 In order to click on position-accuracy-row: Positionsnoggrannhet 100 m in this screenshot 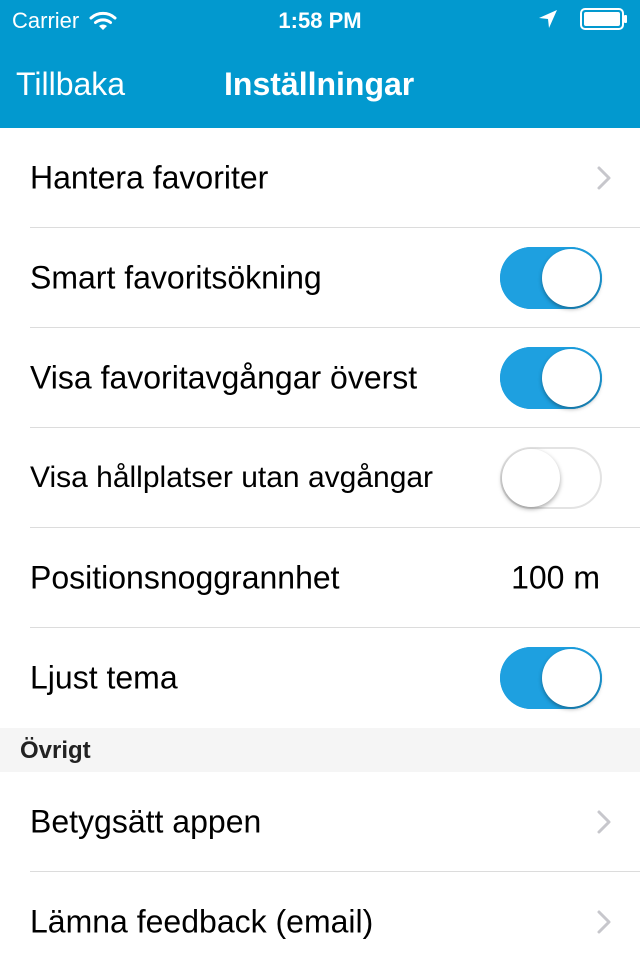, I will do `click(320, 578)`.